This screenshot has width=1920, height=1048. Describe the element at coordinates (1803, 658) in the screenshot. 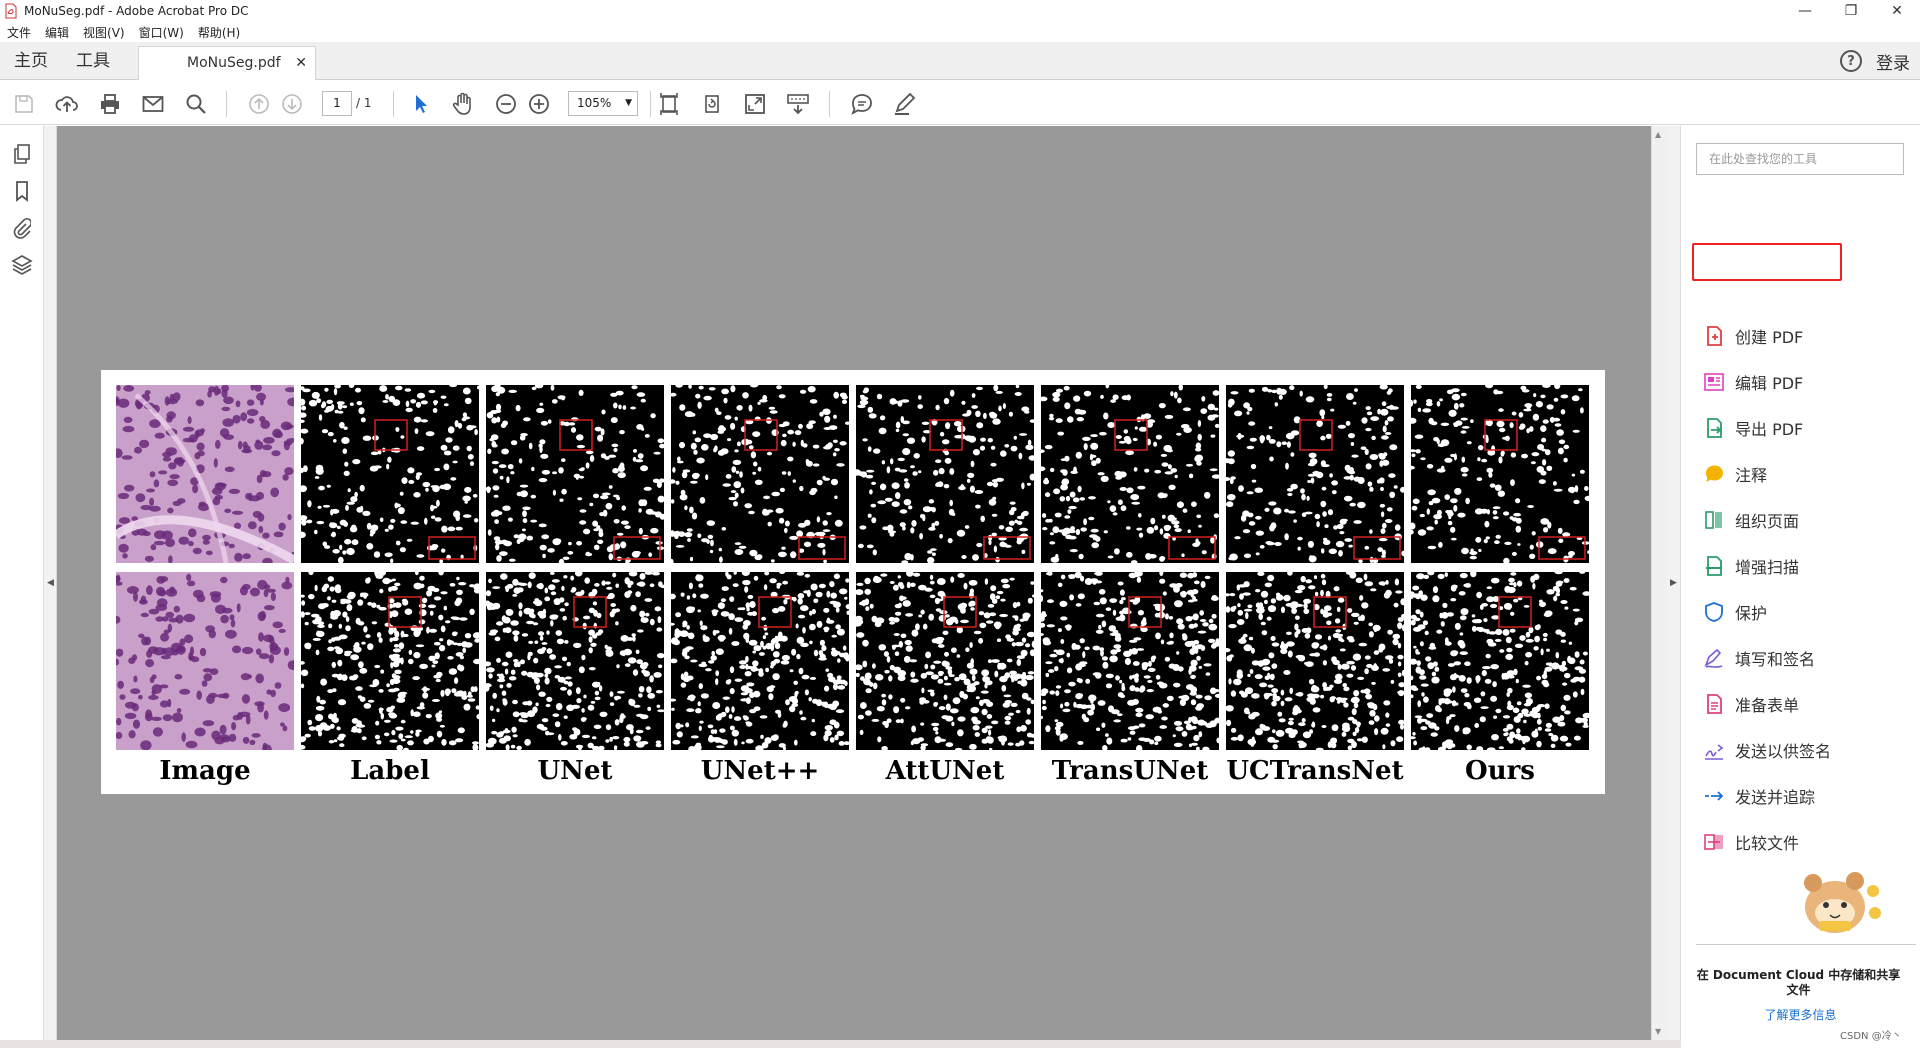

I see `tool-item: 填写和签名` at that location.